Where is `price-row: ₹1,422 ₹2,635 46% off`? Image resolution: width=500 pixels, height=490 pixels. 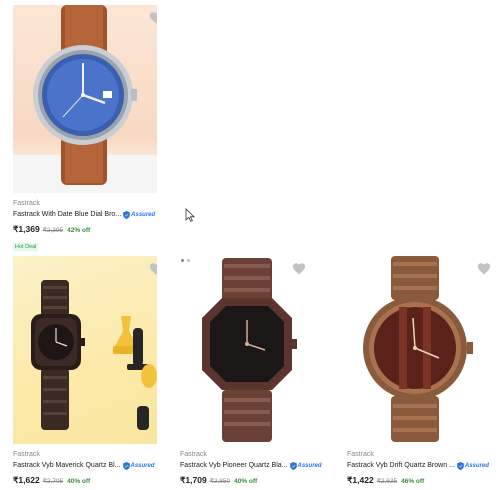 price-row: ₹1,422 ₹2,635 46% off is located at coordinates (423, 480).